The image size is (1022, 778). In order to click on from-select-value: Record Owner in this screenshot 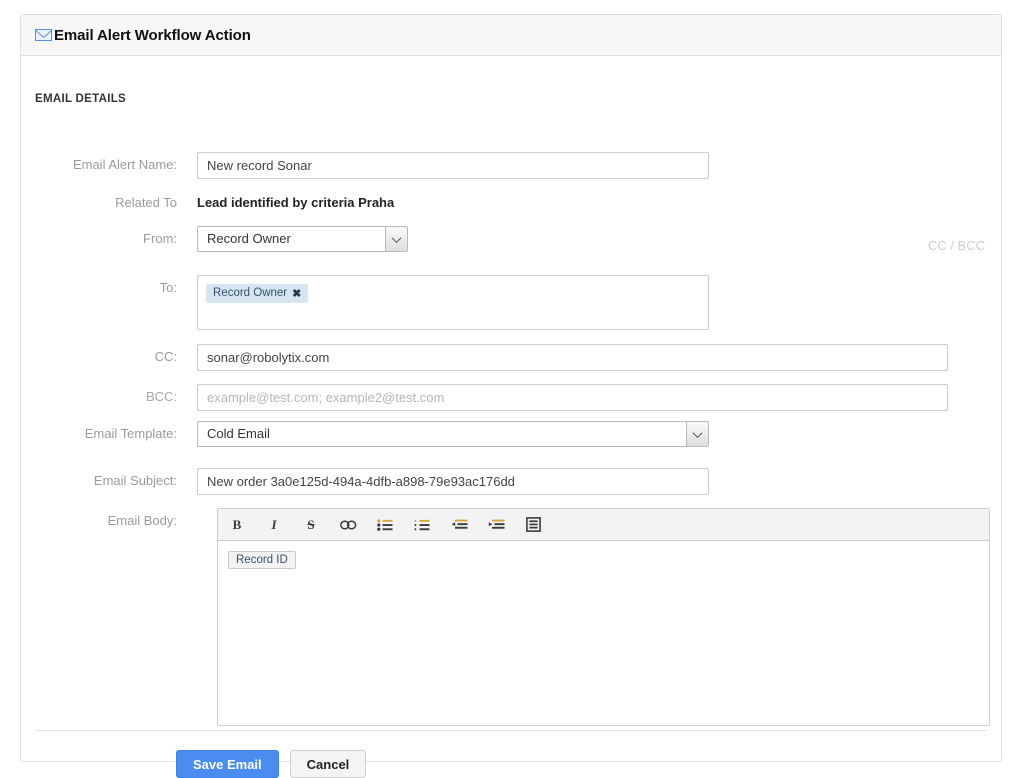, I will do `click(302, 239)`.